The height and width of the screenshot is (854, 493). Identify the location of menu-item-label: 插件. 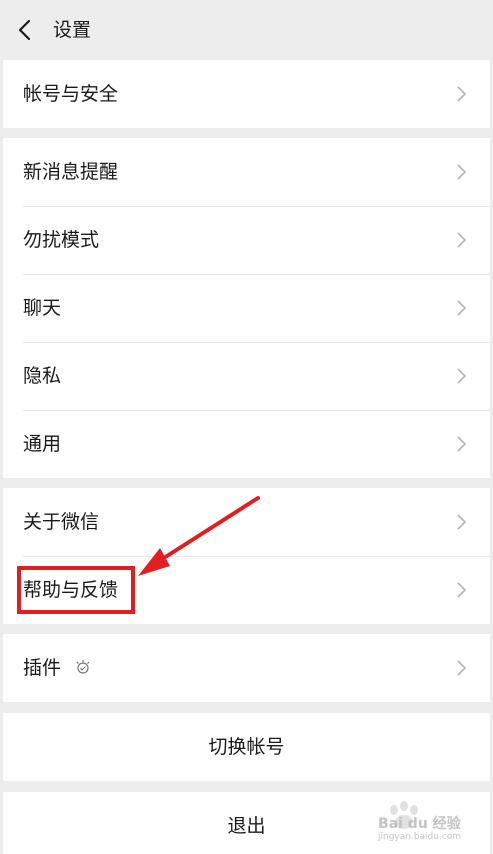
(42, 668).